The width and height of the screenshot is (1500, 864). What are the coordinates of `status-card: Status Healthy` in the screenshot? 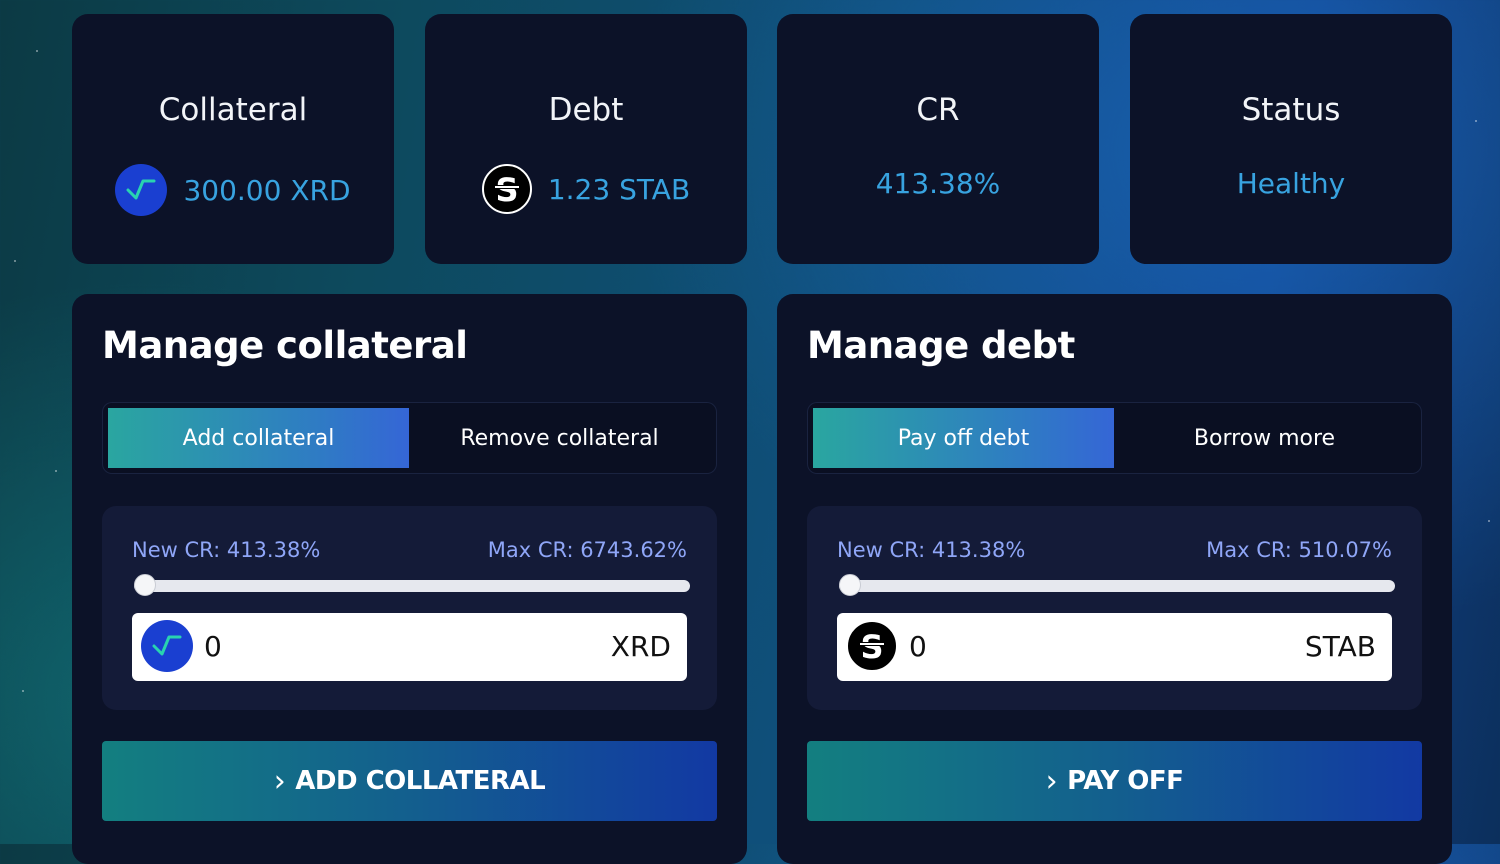 It's located at (1291, 139).